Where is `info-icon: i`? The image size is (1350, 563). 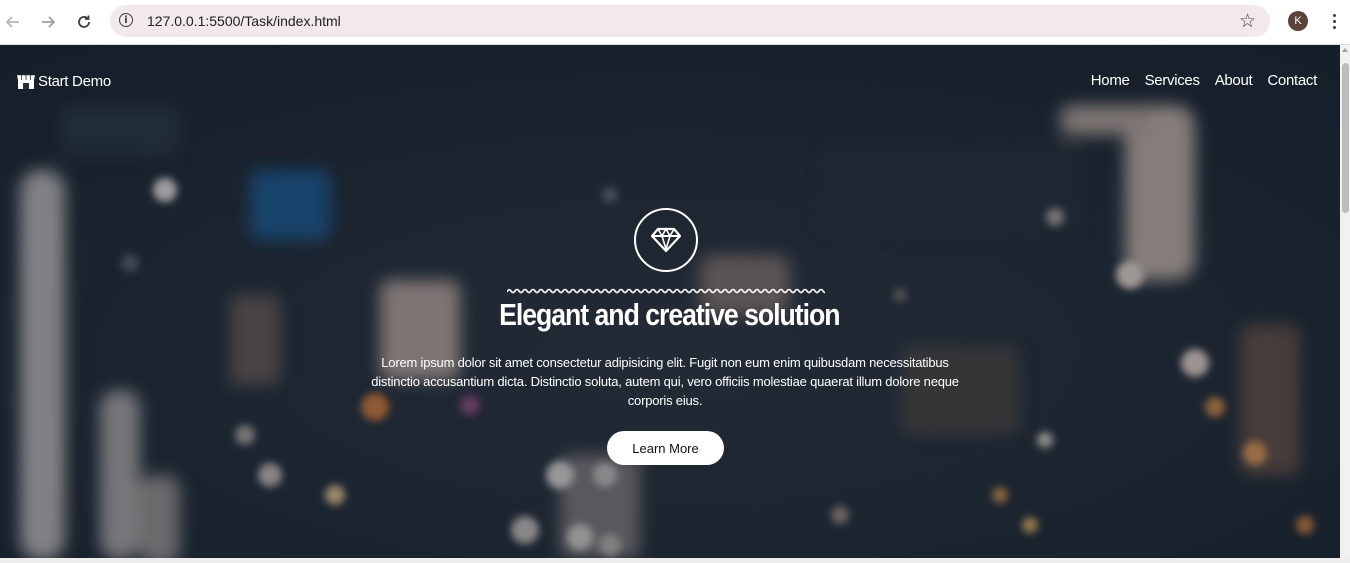
info-icon: i is located at coordinates (126, 20).